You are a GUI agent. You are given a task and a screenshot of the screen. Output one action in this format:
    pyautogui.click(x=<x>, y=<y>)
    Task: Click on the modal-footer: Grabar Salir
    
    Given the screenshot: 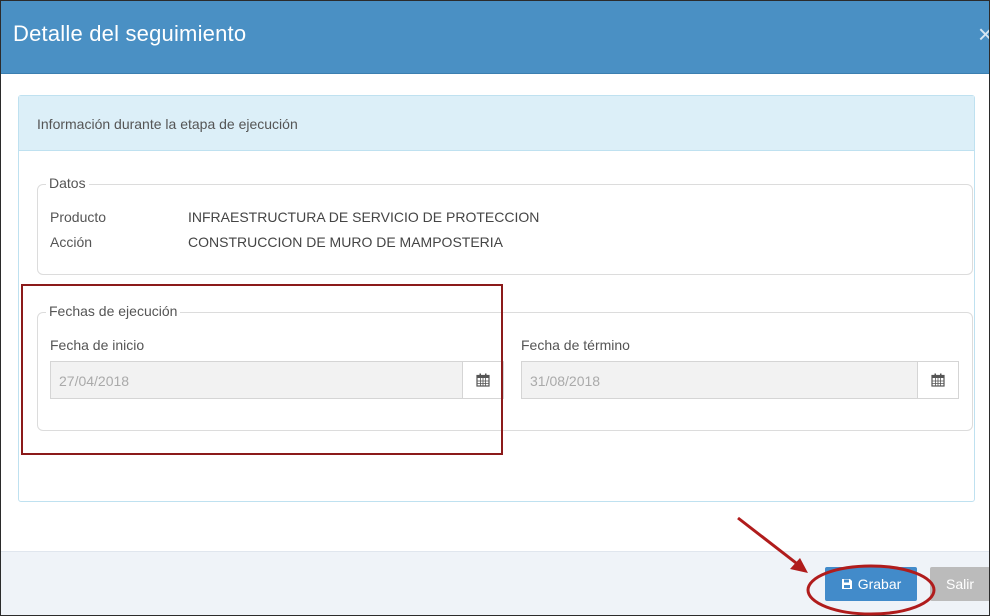 What is the action you would take?
    pyautogui.click(x=495, y=583)
    